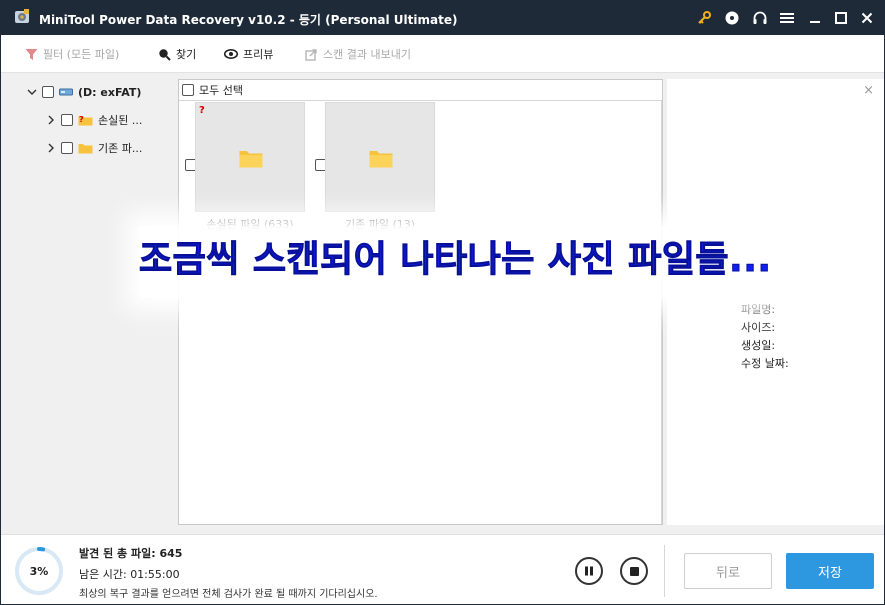 The width and height of the screenshot is (885, 605). What do you see at coordinates (311, 54) in the screenshot?
I see `export-icon` at bounding box center [311, 54].